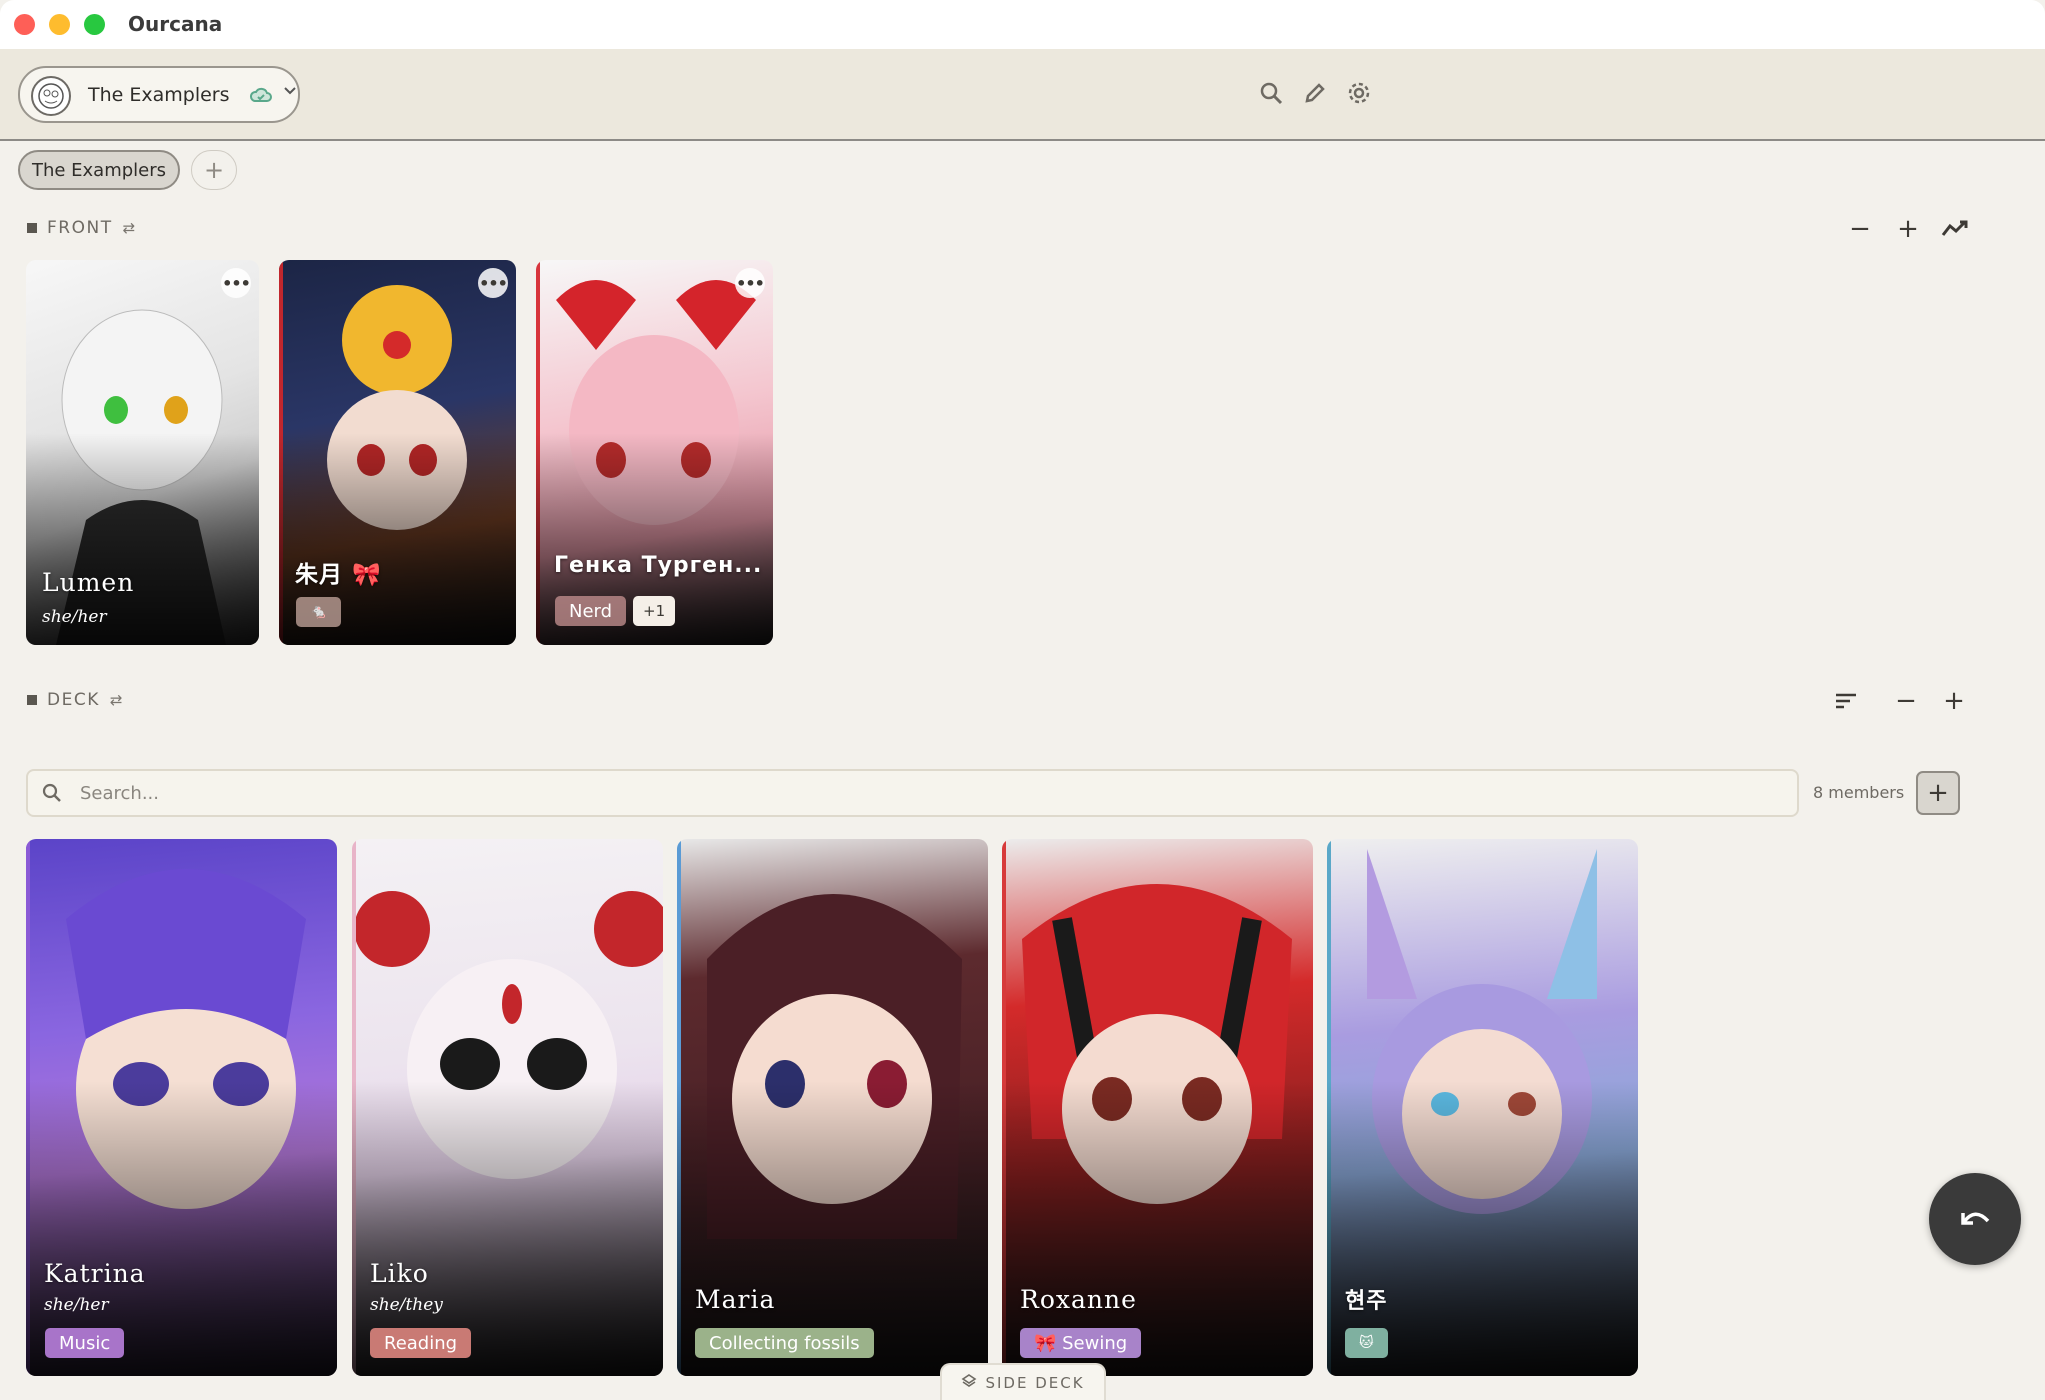 The width and height of the screenshot is (2045, 1400). What do you see at coordinates (1975, 1219) in the screenshot?
I see `undo-button` at bounding box center [1975, 1219].